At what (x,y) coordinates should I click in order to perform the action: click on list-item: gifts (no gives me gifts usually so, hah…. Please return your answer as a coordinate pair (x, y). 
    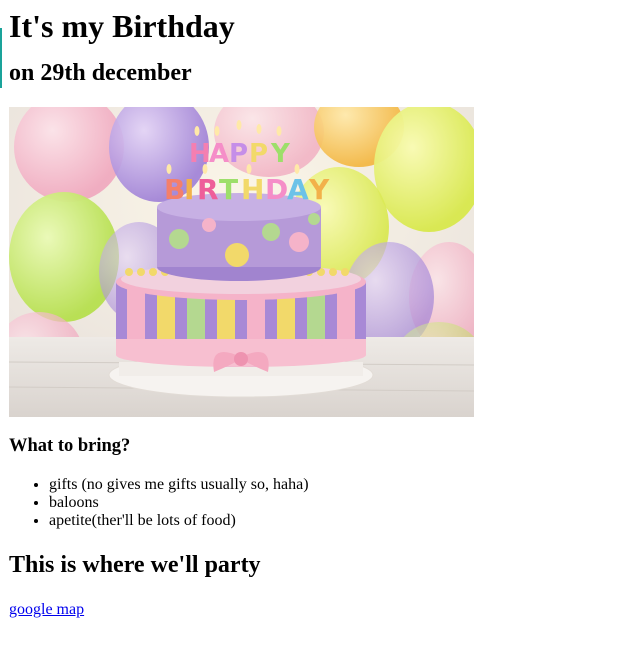
    Looking at the image, I should click on (339, 485).